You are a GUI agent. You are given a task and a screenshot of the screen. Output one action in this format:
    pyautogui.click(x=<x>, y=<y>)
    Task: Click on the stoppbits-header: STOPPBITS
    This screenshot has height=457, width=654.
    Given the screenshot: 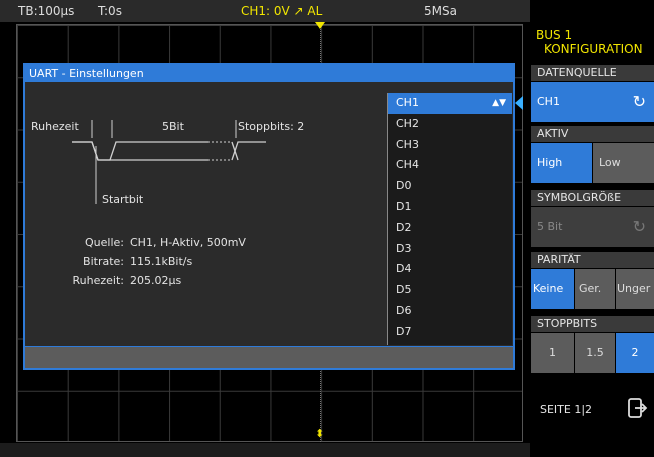 What is the action you would take?
    pyautogui.click(x=592, y=324)
    